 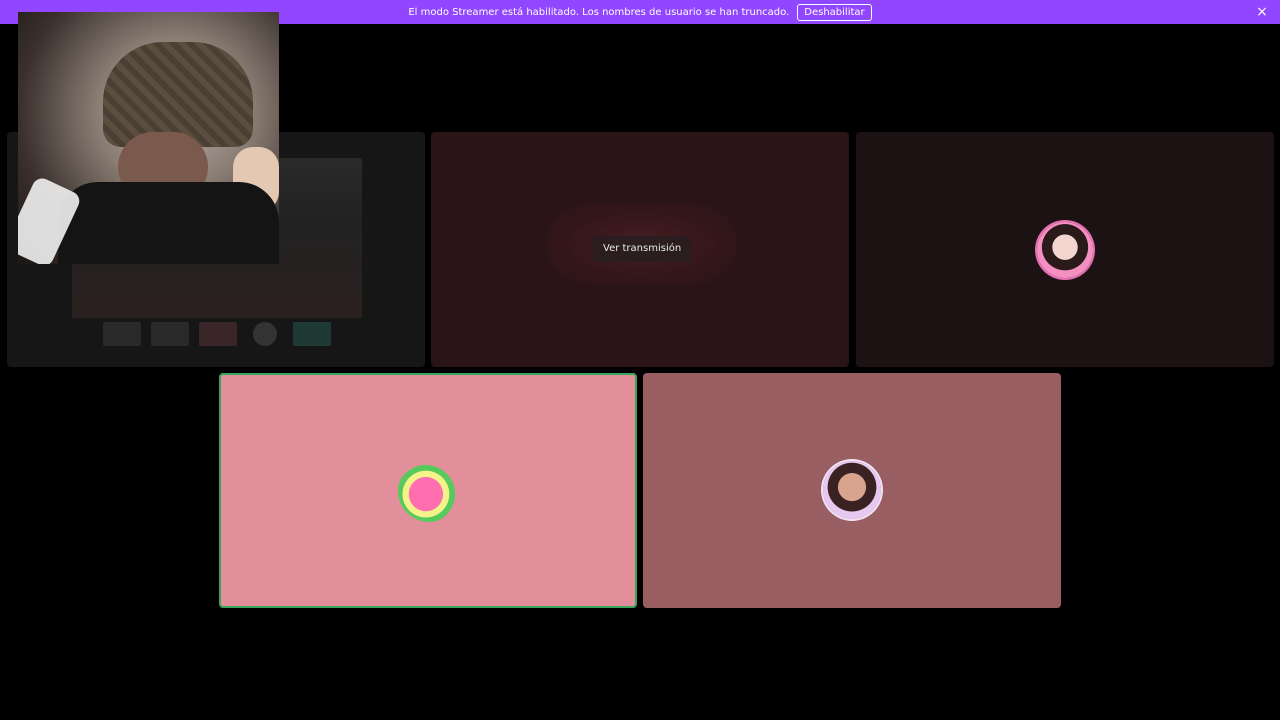 I want to click on webcam-video-overlay, so click(x=148, y=138).